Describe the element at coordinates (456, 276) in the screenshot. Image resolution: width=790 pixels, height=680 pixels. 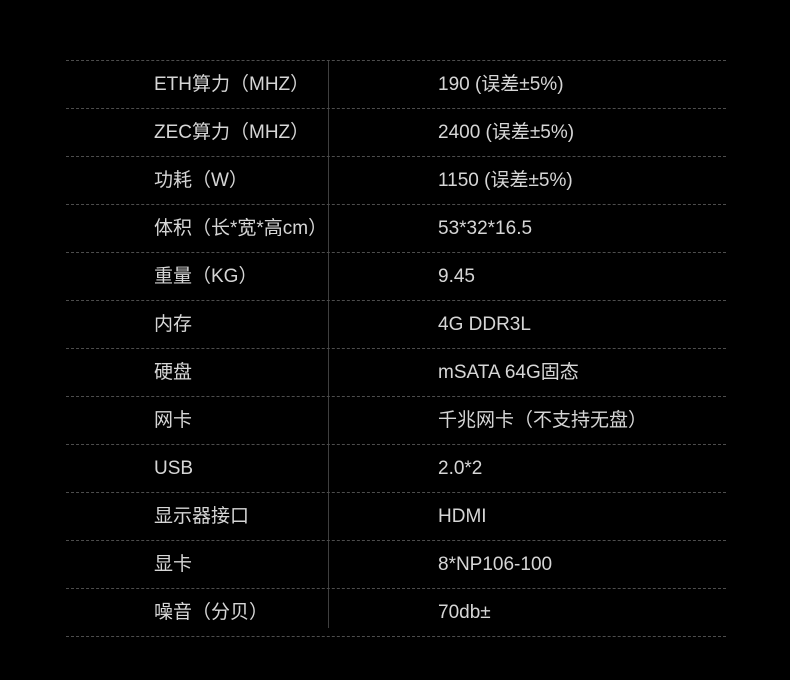
I see `spec-value: 9.45` at that location.